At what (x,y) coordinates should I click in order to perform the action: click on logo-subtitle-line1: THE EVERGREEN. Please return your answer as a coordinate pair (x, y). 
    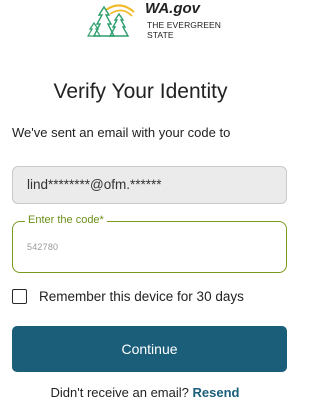
    Looking at the image, I should click on (184, 25).